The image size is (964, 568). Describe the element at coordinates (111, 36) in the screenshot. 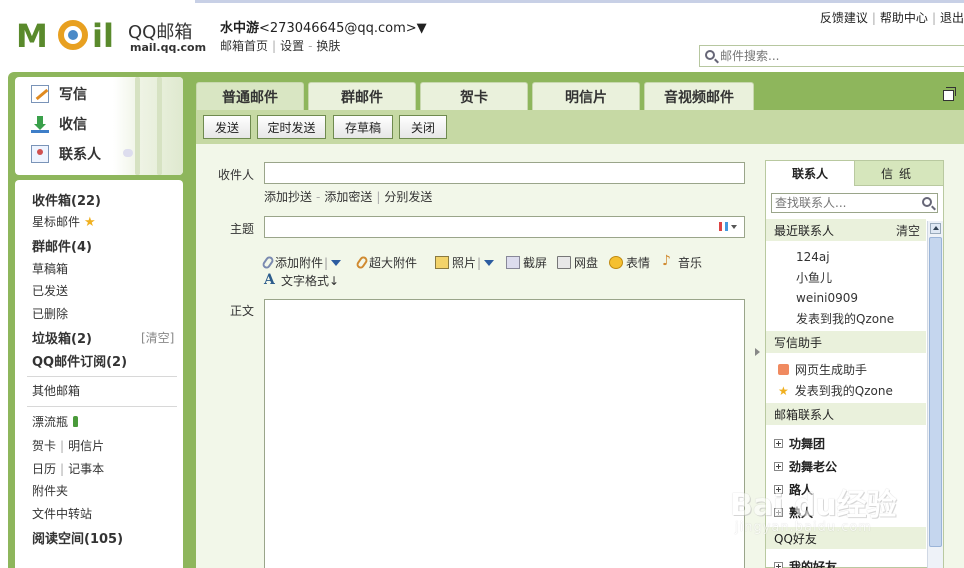

I see `qqmail-logo: M il QQ邮箱 mail.qq.com` at that location.